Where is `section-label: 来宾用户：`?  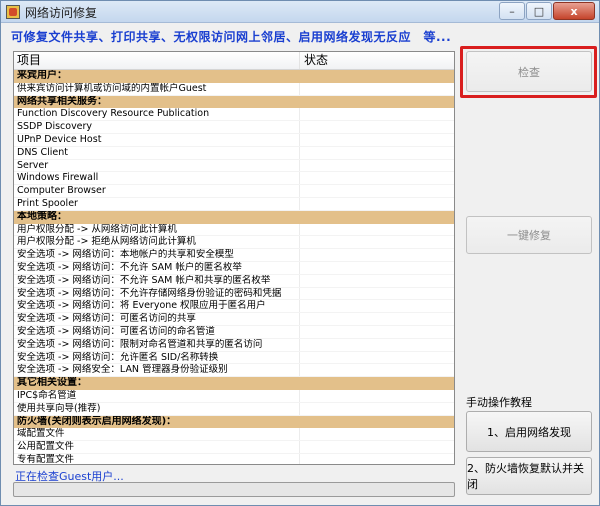 section-label: 来宾用户： is located at coordinates (42, 75).